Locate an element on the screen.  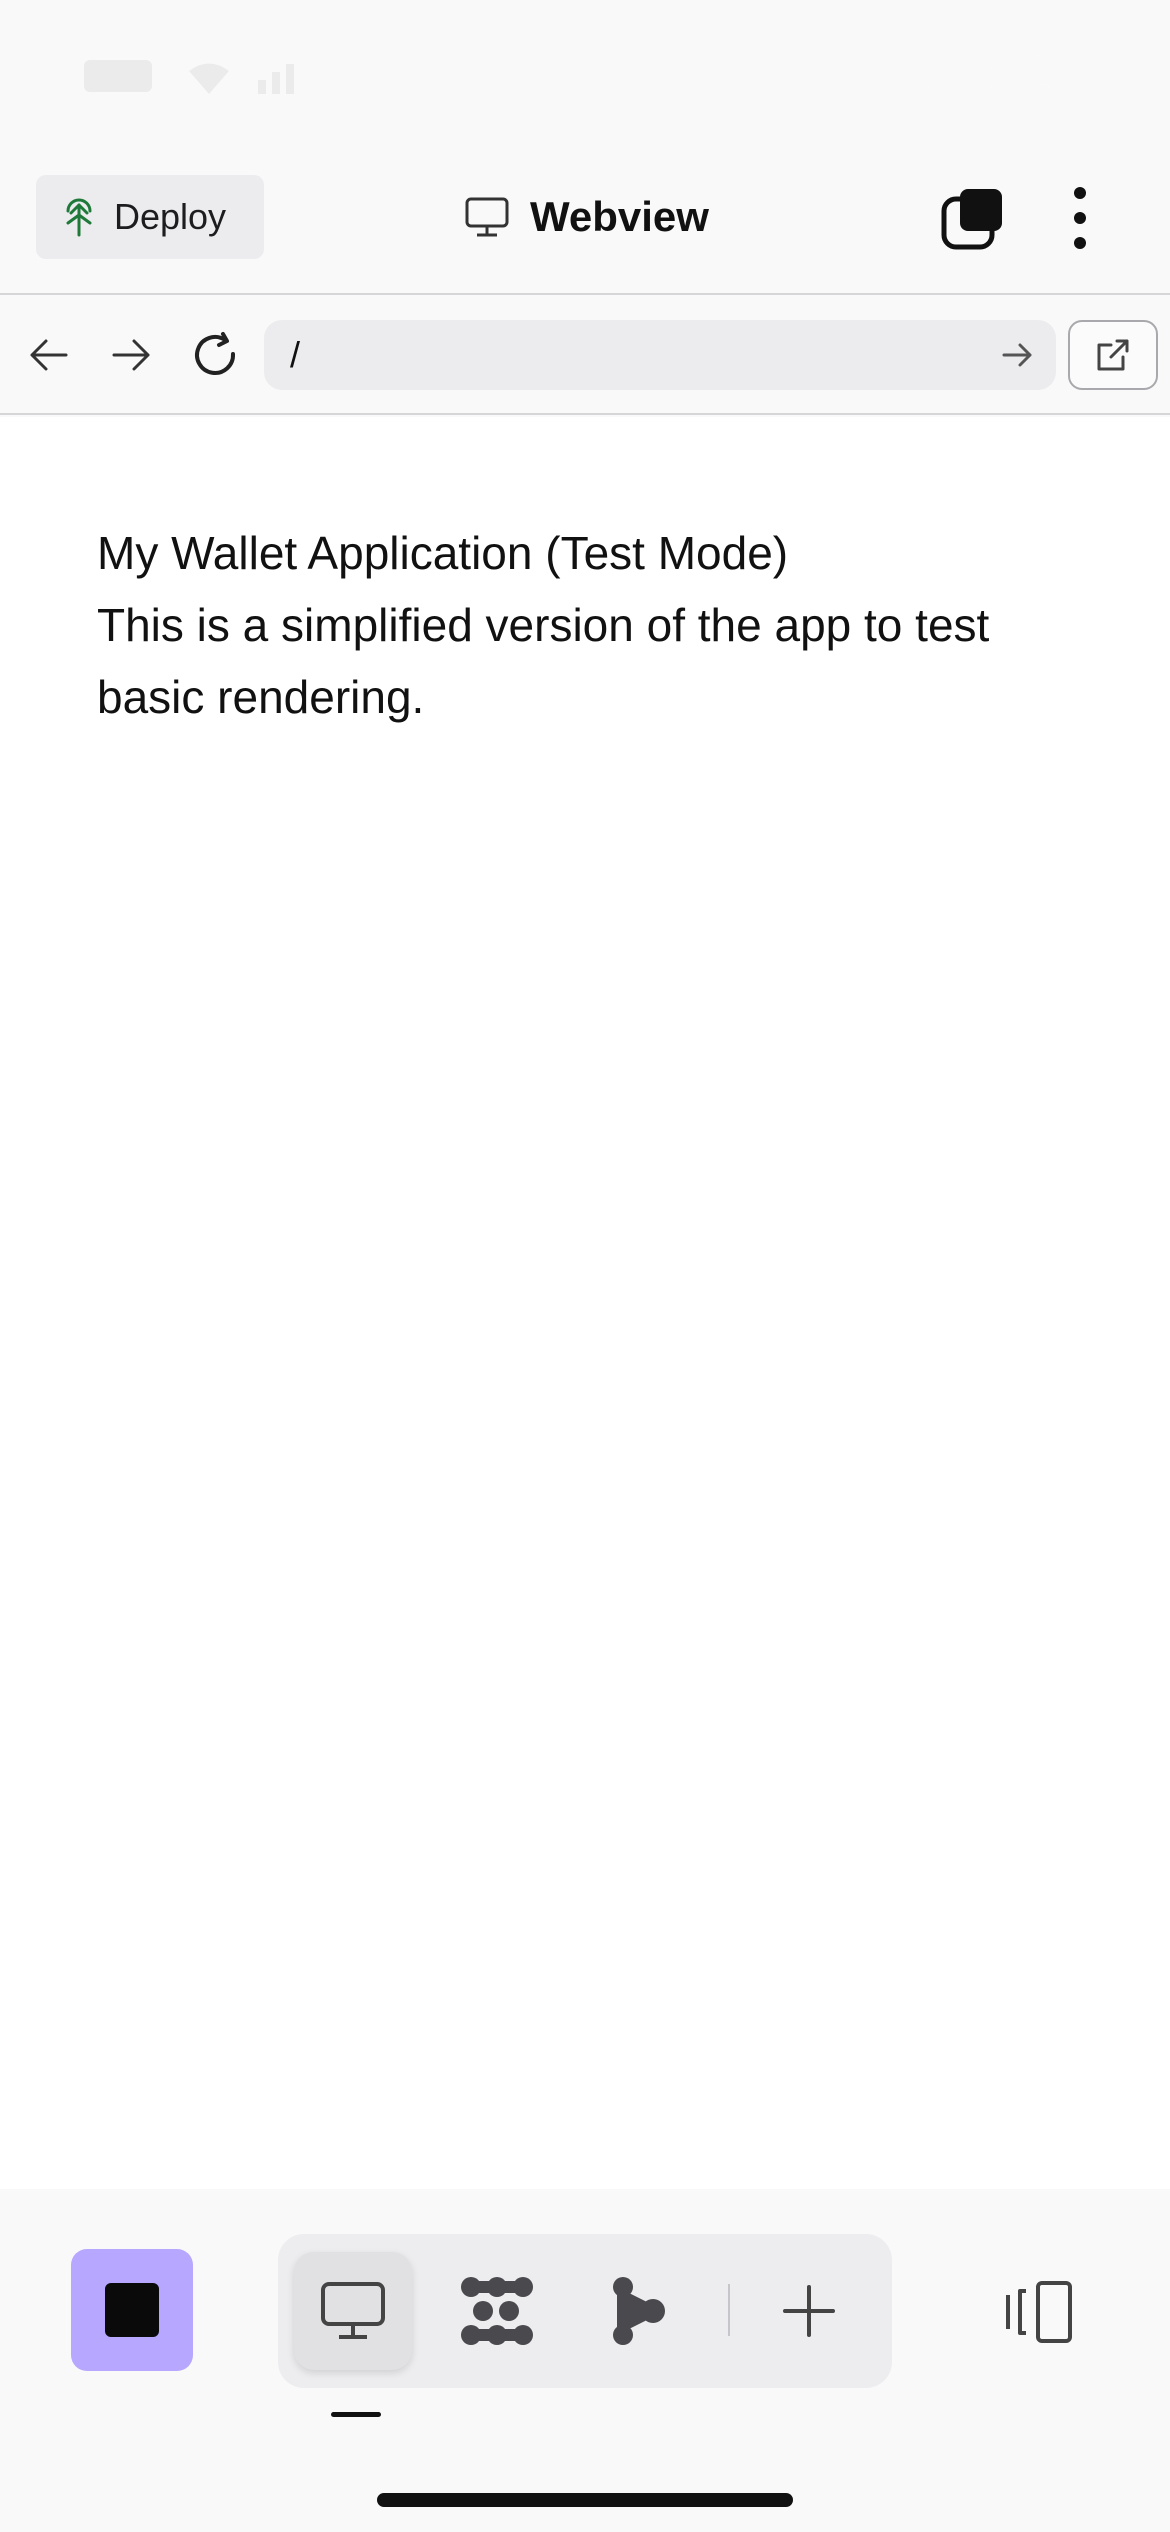
arrow-right-icon is located at coordinates (131, 355).